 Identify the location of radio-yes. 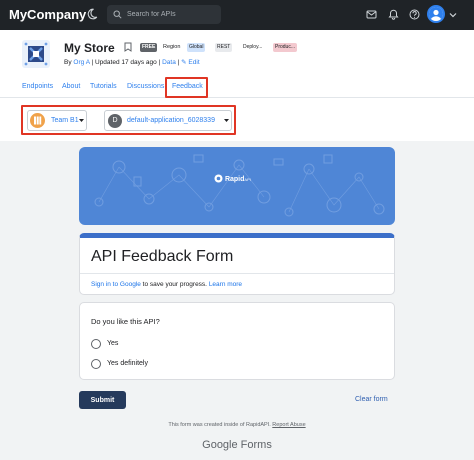
(96, 344).